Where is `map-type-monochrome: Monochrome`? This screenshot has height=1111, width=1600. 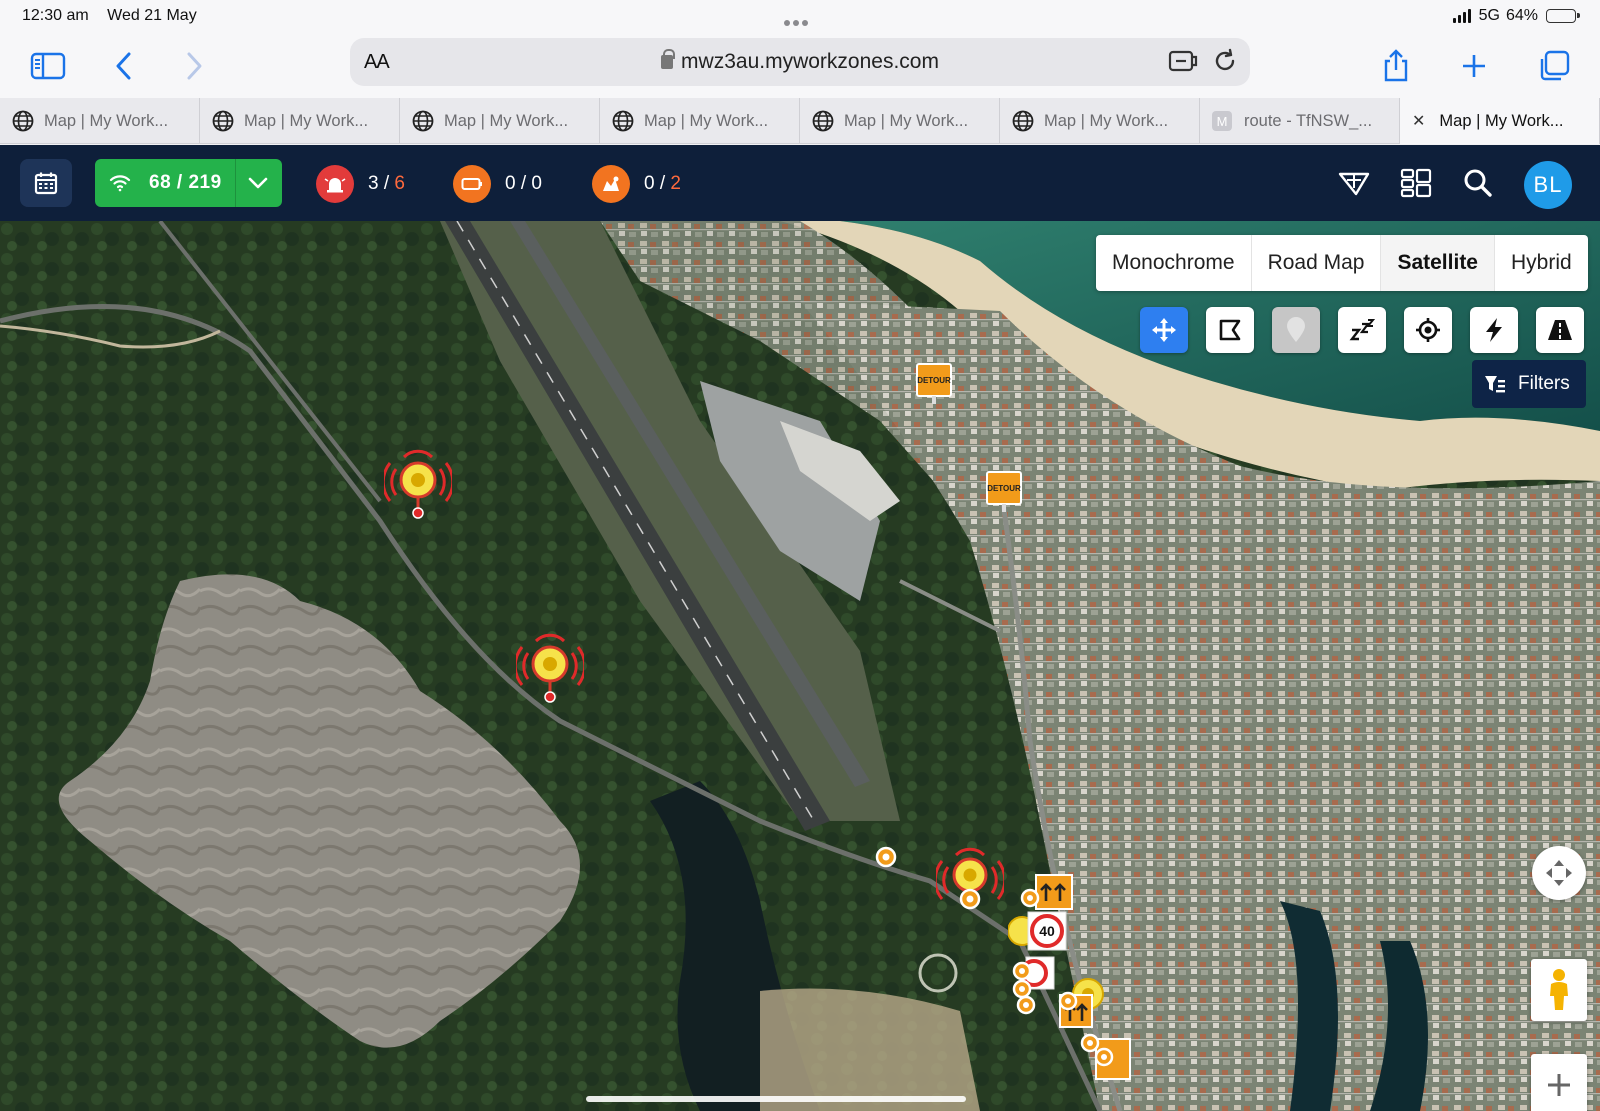 map-type-monochrome: Monochrome is located at coordinates (1174, 263).